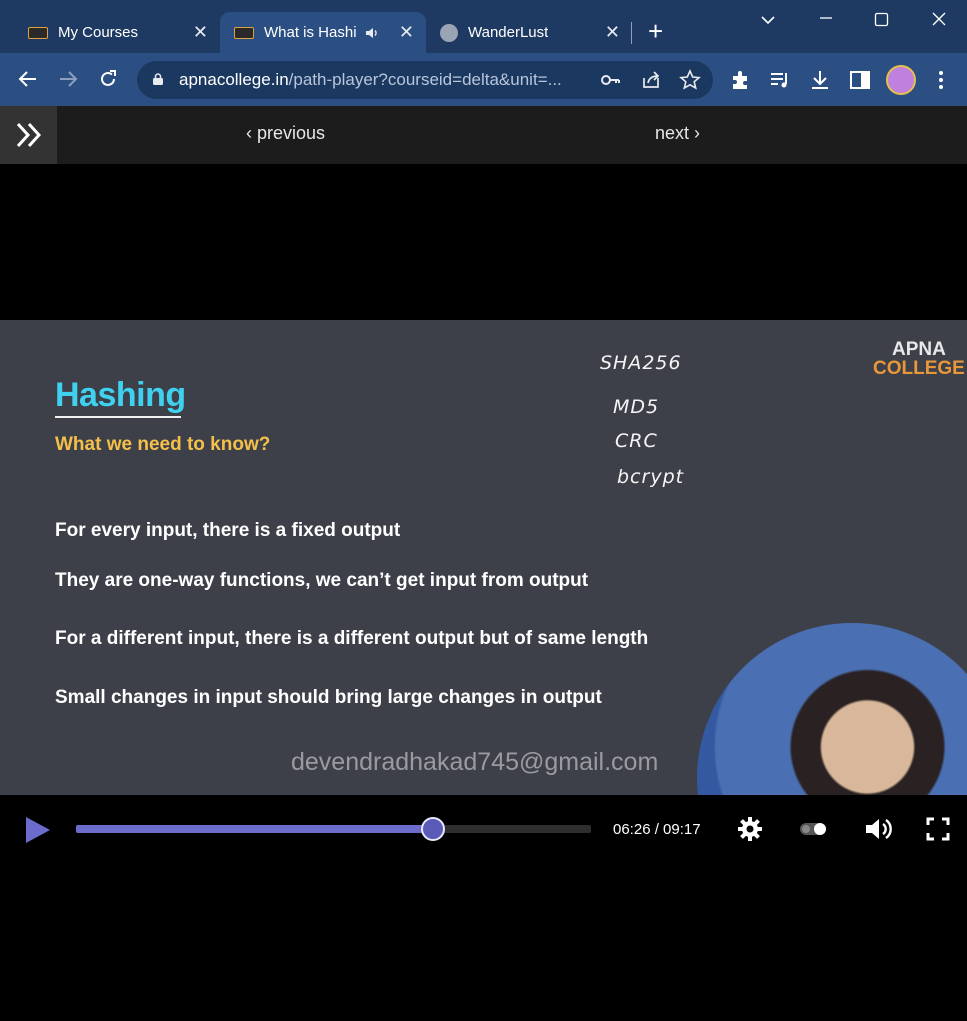 The width and height of the screenshot is (967, 1021). I want to click on minimize-icon, so click(826, 18).